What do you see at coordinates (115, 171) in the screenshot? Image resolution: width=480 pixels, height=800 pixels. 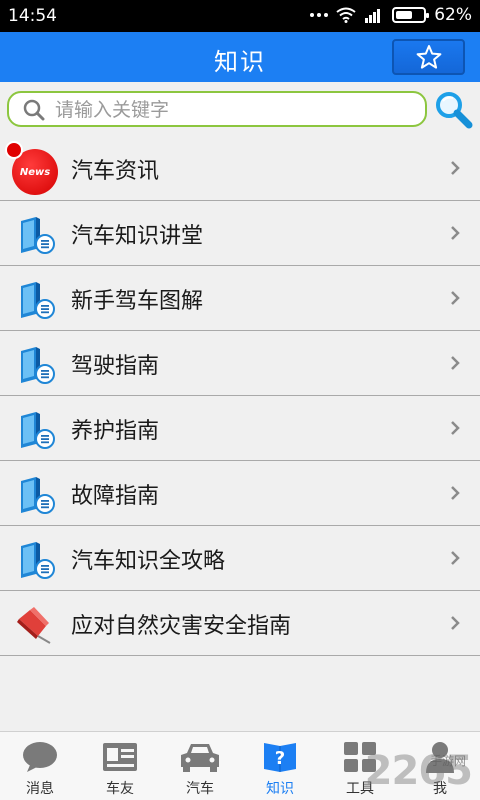 I see `list-item-label: 汽车资讯` at bounding box center [115, 171].